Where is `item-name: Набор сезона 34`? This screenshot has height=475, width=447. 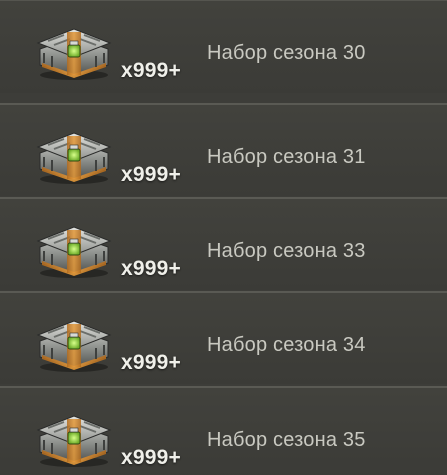 item-name: Набор сезона 34 is located at coordinates (286, 345).